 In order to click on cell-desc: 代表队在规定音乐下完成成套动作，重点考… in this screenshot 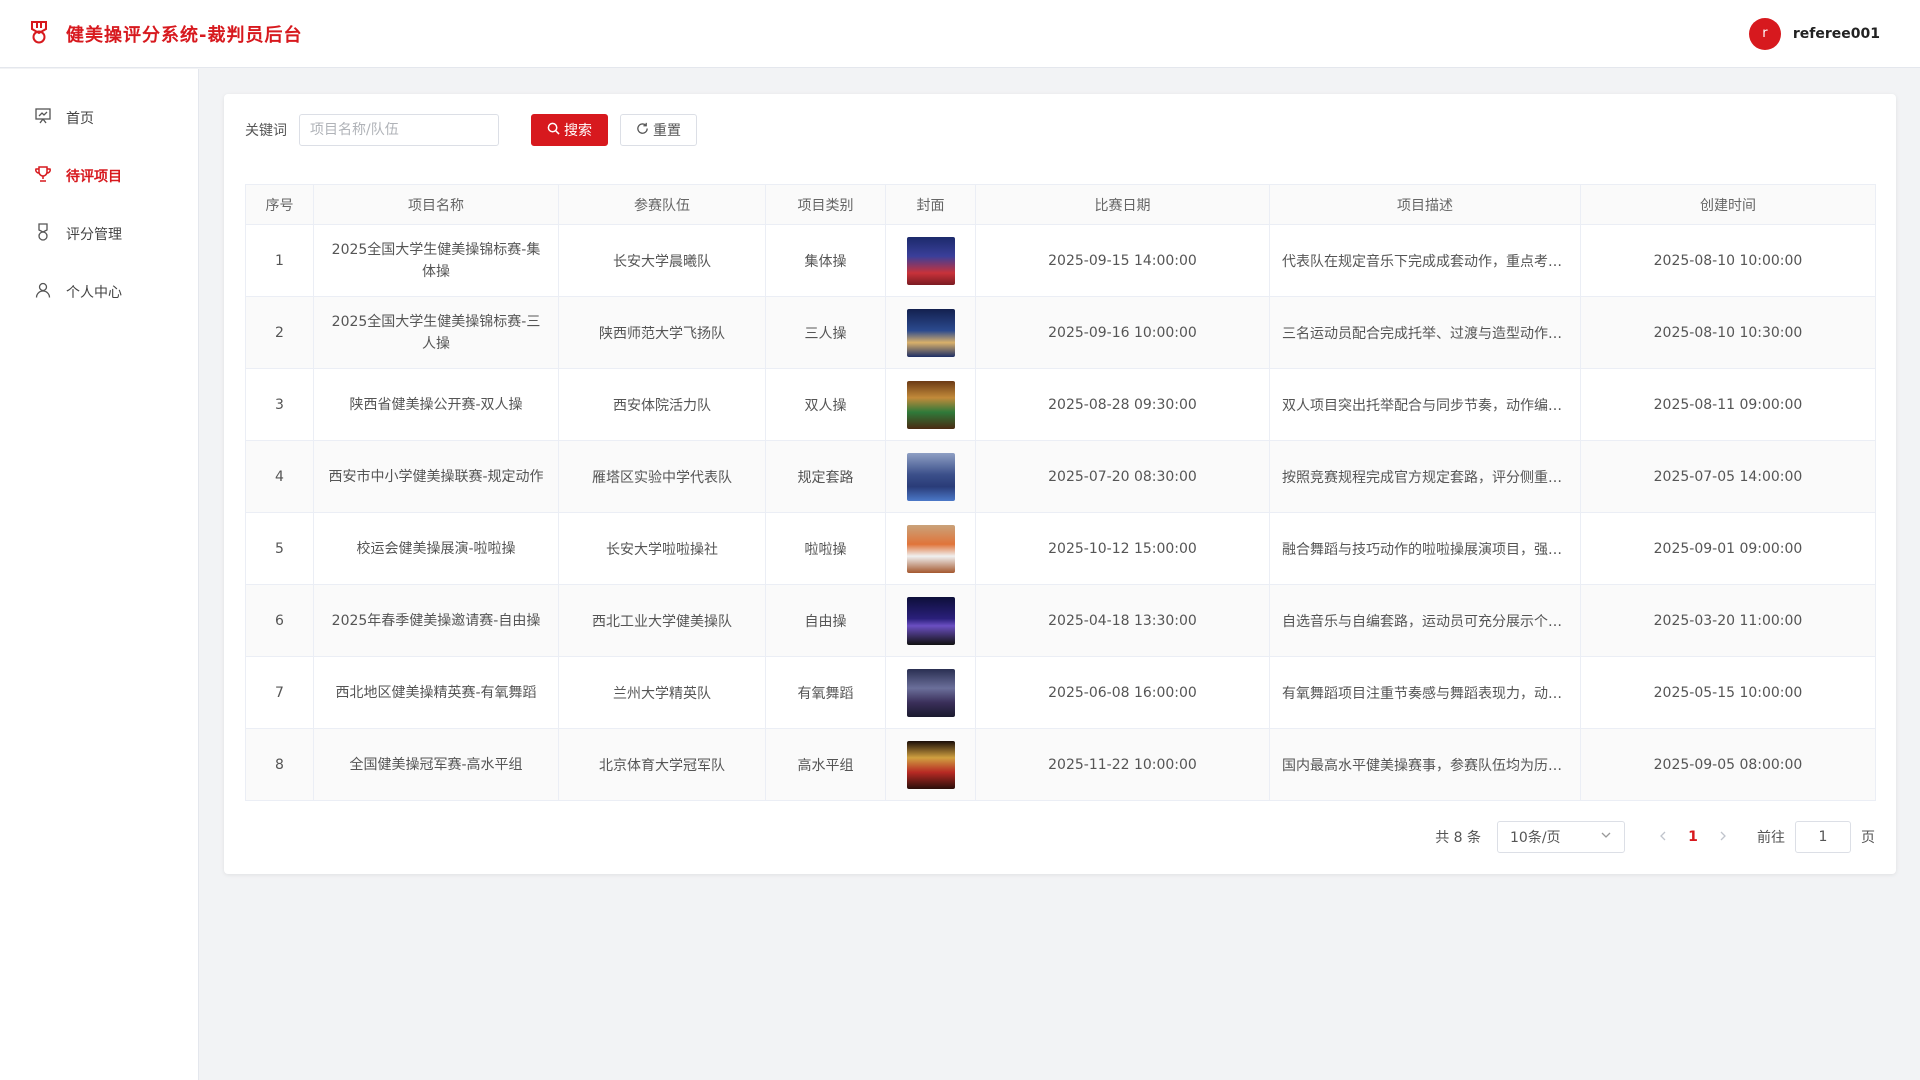, I will do `click(1425, 260)`.